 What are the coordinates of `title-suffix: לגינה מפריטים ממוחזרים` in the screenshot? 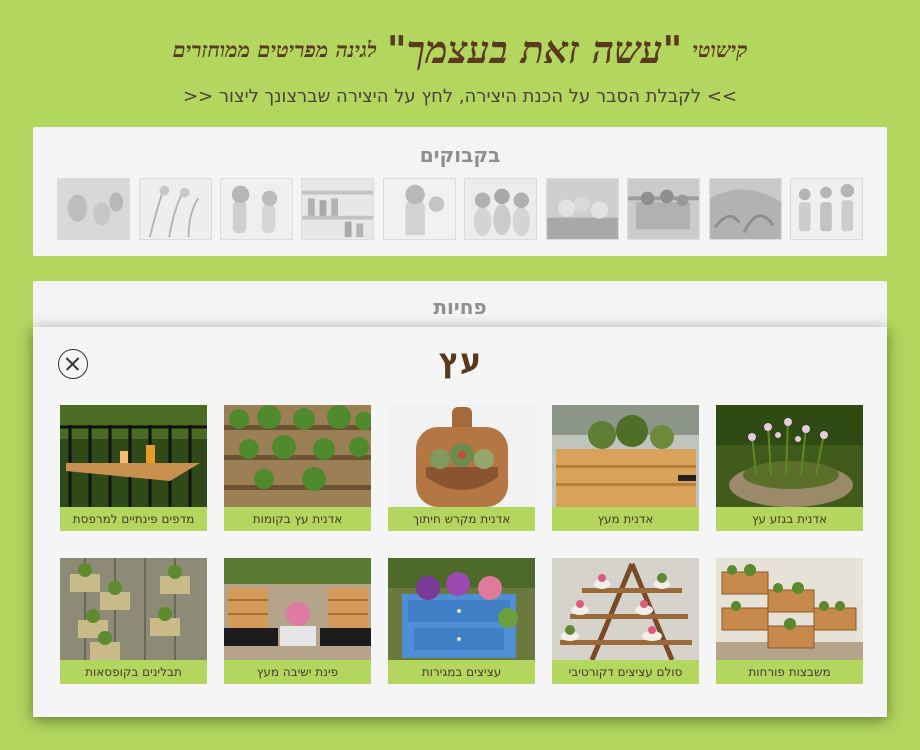 It's located at (274, 49).